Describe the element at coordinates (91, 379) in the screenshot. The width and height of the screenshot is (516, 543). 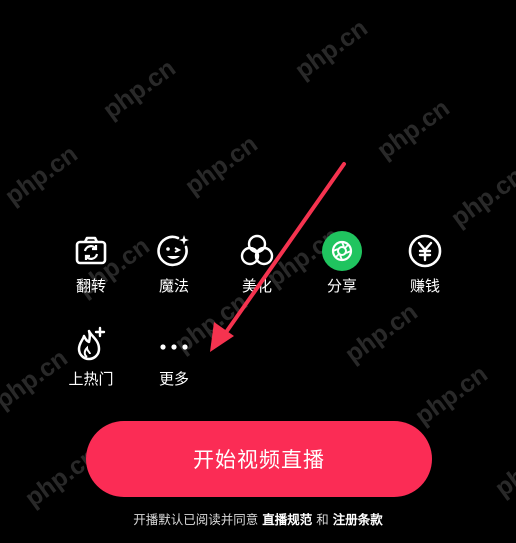
I see `tool-label: 上热门` at that location.